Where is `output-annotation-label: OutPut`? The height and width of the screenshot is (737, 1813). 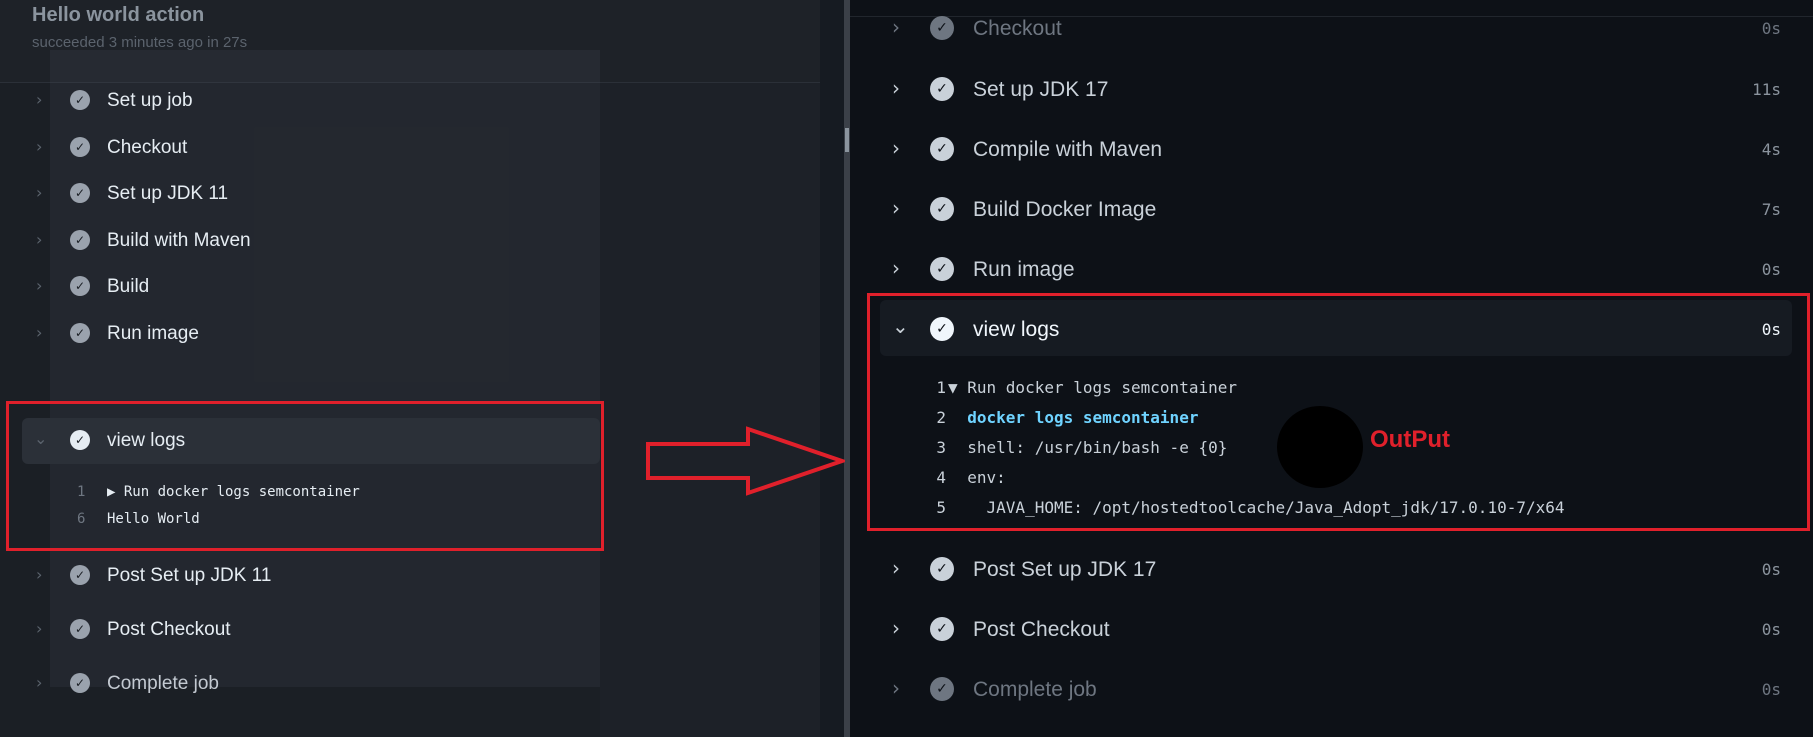
output-annotation-label: OutPut is located at coordinates (1410, 439).